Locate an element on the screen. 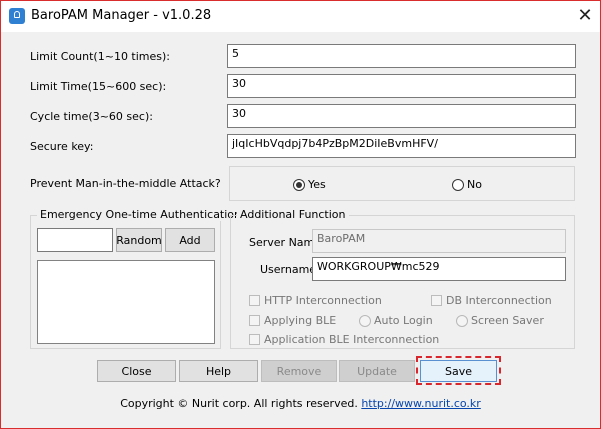 This screenshot has width=601, height=429. save-button: Save is located at coordinates (458, 371).